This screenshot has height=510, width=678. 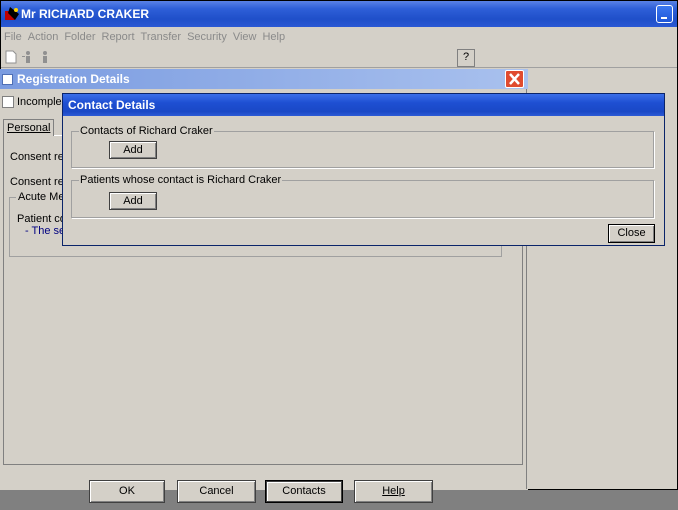 I want to click on incomplete-checkbox, so click(x=8, y=102).